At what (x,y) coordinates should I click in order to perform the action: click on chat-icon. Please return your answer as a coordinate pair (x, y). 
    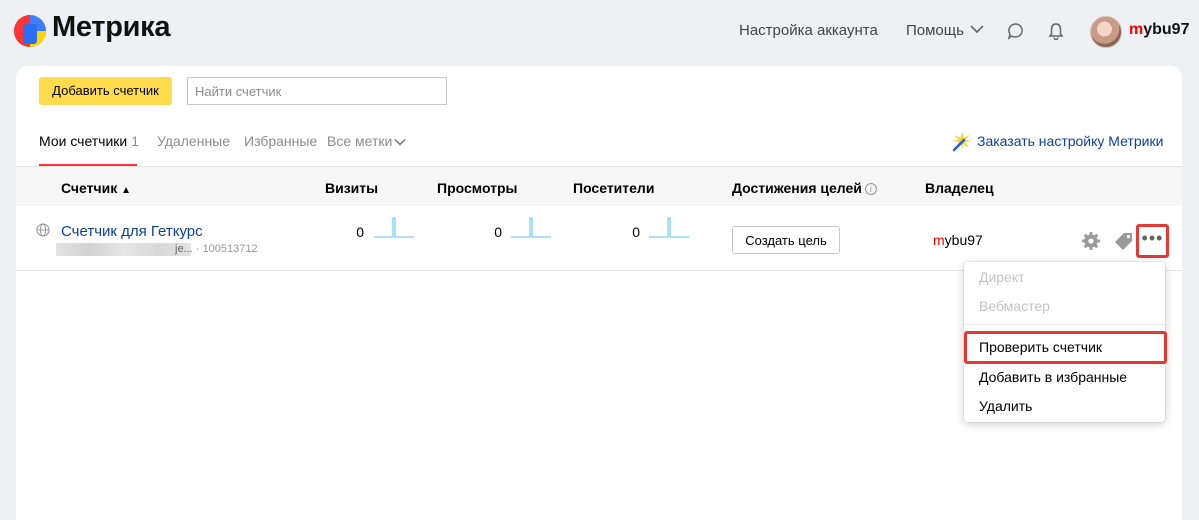
    Looking at the image, I should click on (1016, 31).